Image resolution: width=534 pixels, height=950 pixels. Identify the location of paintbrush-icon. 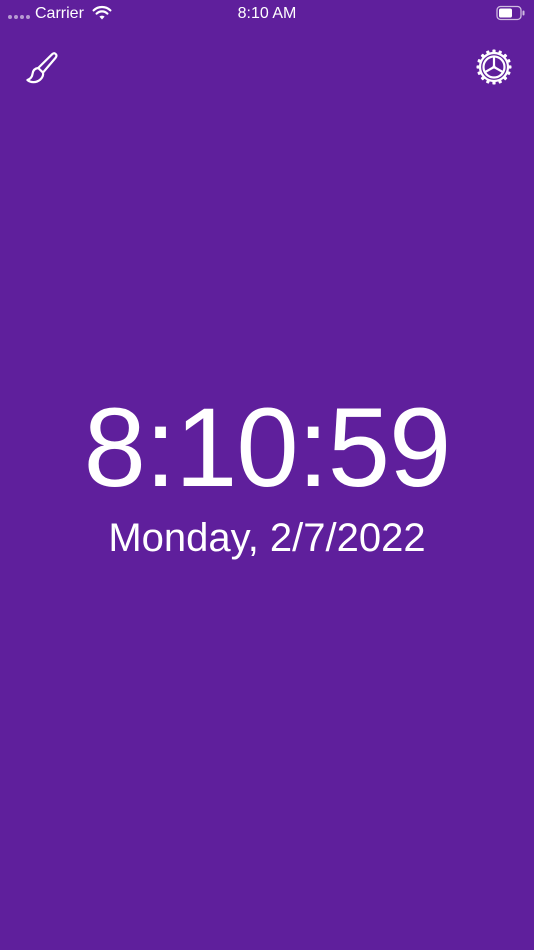
(42, 68).